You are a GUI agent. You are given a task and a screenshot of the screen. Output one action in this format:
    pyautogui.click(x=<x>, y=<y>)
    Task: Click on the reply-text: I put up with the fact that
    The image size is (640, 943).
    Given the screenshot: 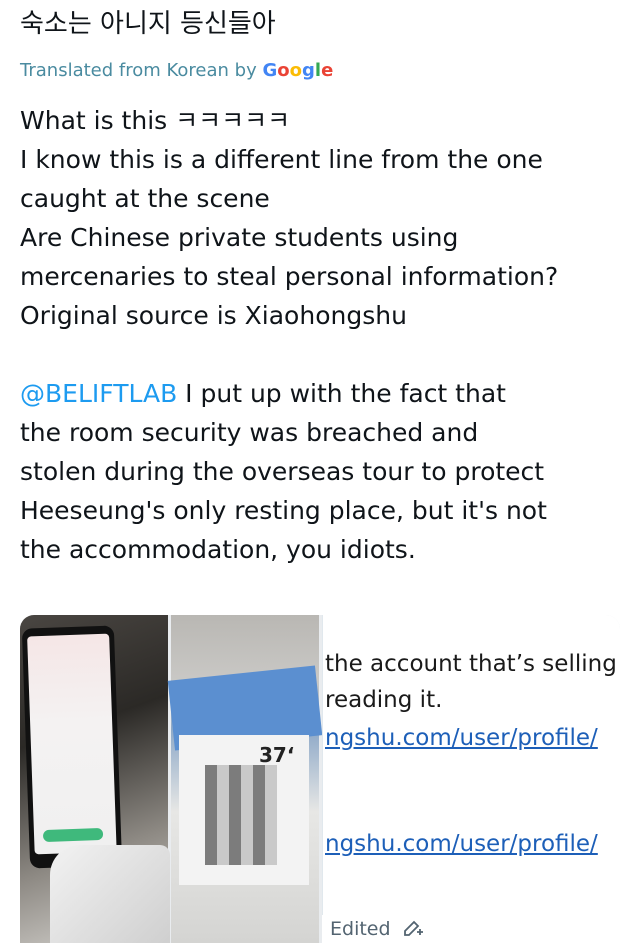 What is the action you would take?
    pyautogui.click(x=341, y=393)
    